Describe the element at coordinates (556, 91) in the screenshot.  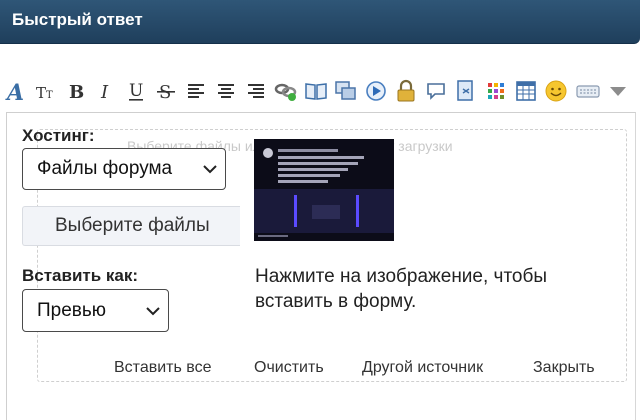
I see `smiley-icon` at that location.